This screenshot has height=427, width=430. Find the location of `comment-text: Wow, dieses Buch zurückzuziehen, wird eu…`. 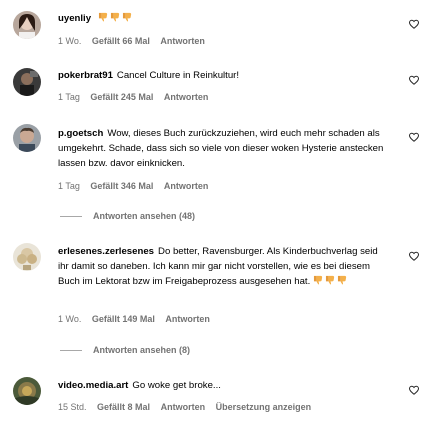

comment-text: Wow, dieses Buch zurückzuziehen, wird eu… is located at coordinates (221, 149).